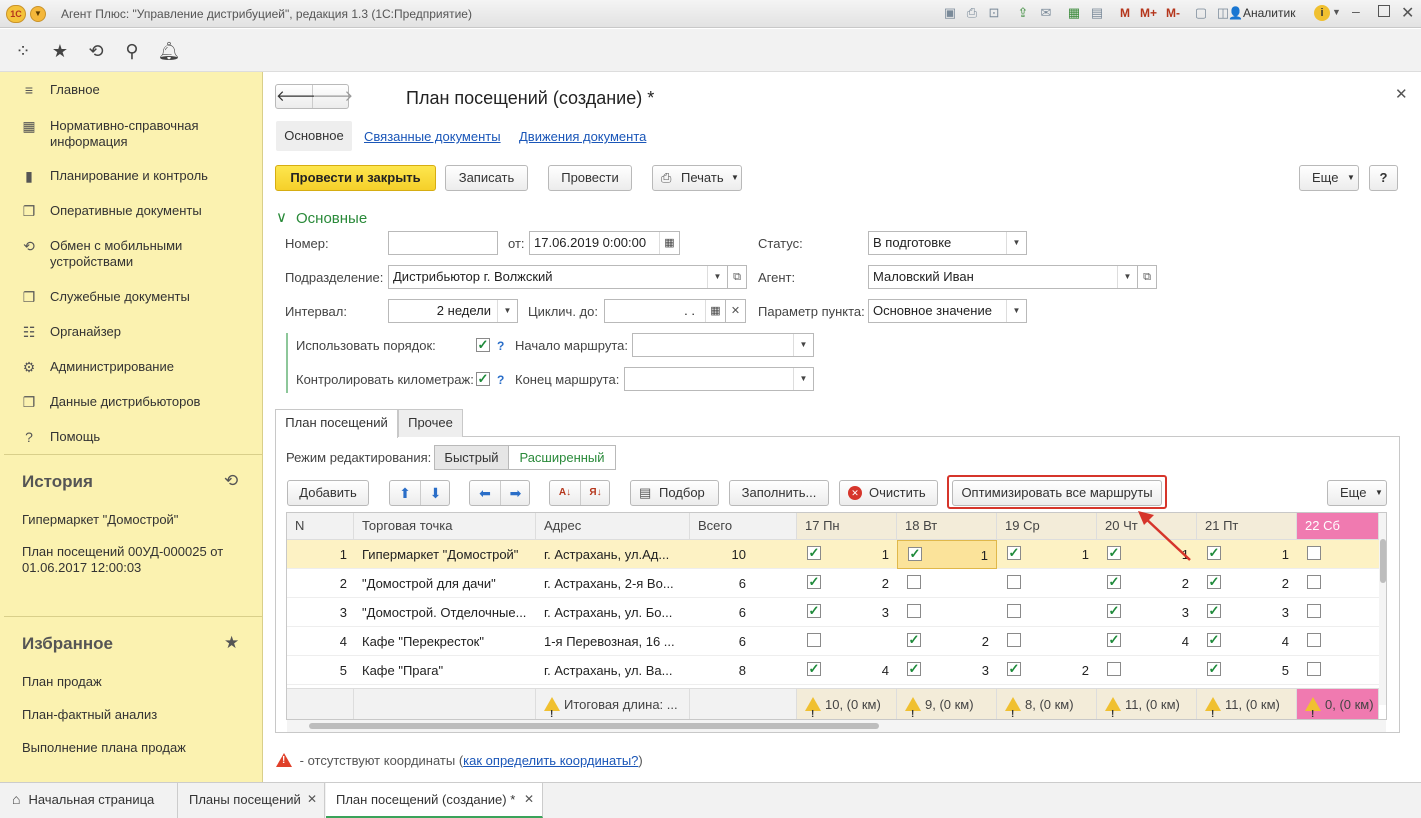 This screenshot has height=818, width=1421. Describe the element at coordinates (613, 526) in the screenshot. I see `column-header-address: Адрес` at that location.